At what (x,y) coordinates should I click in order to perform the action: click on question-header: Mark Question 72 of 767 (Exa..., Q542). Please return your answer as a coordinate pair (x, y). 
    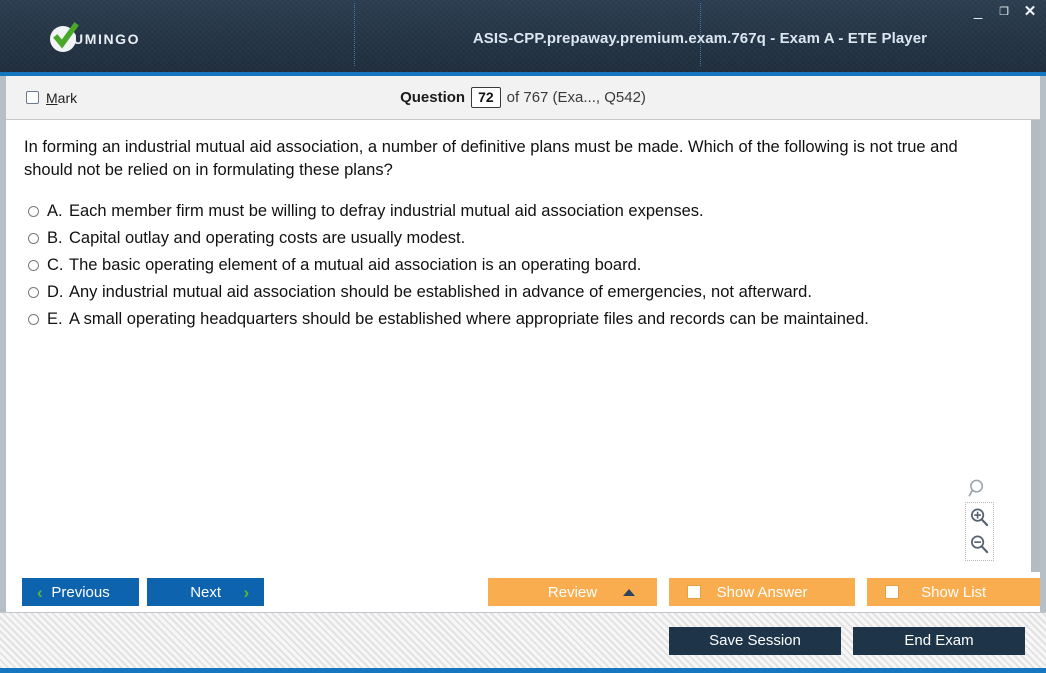
    Looking at the image, I should click on (523, 98).